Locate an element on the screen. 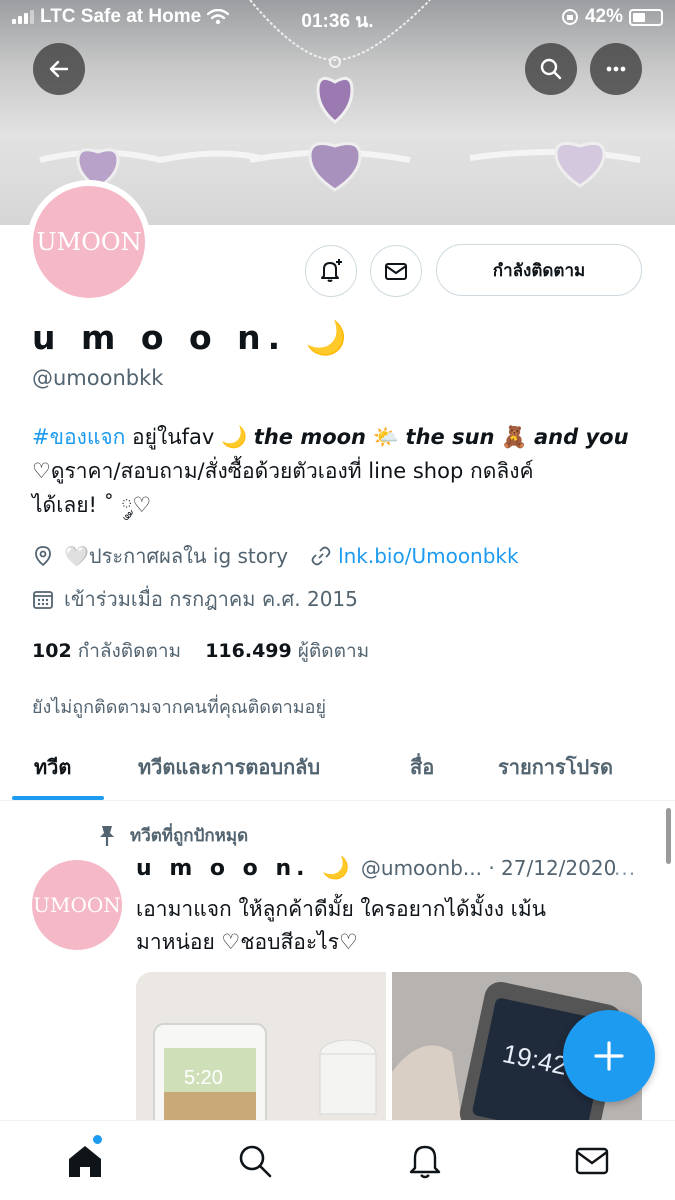  following-count-link: 102 กำลังติดตาม is located at coordinates (106, 651).